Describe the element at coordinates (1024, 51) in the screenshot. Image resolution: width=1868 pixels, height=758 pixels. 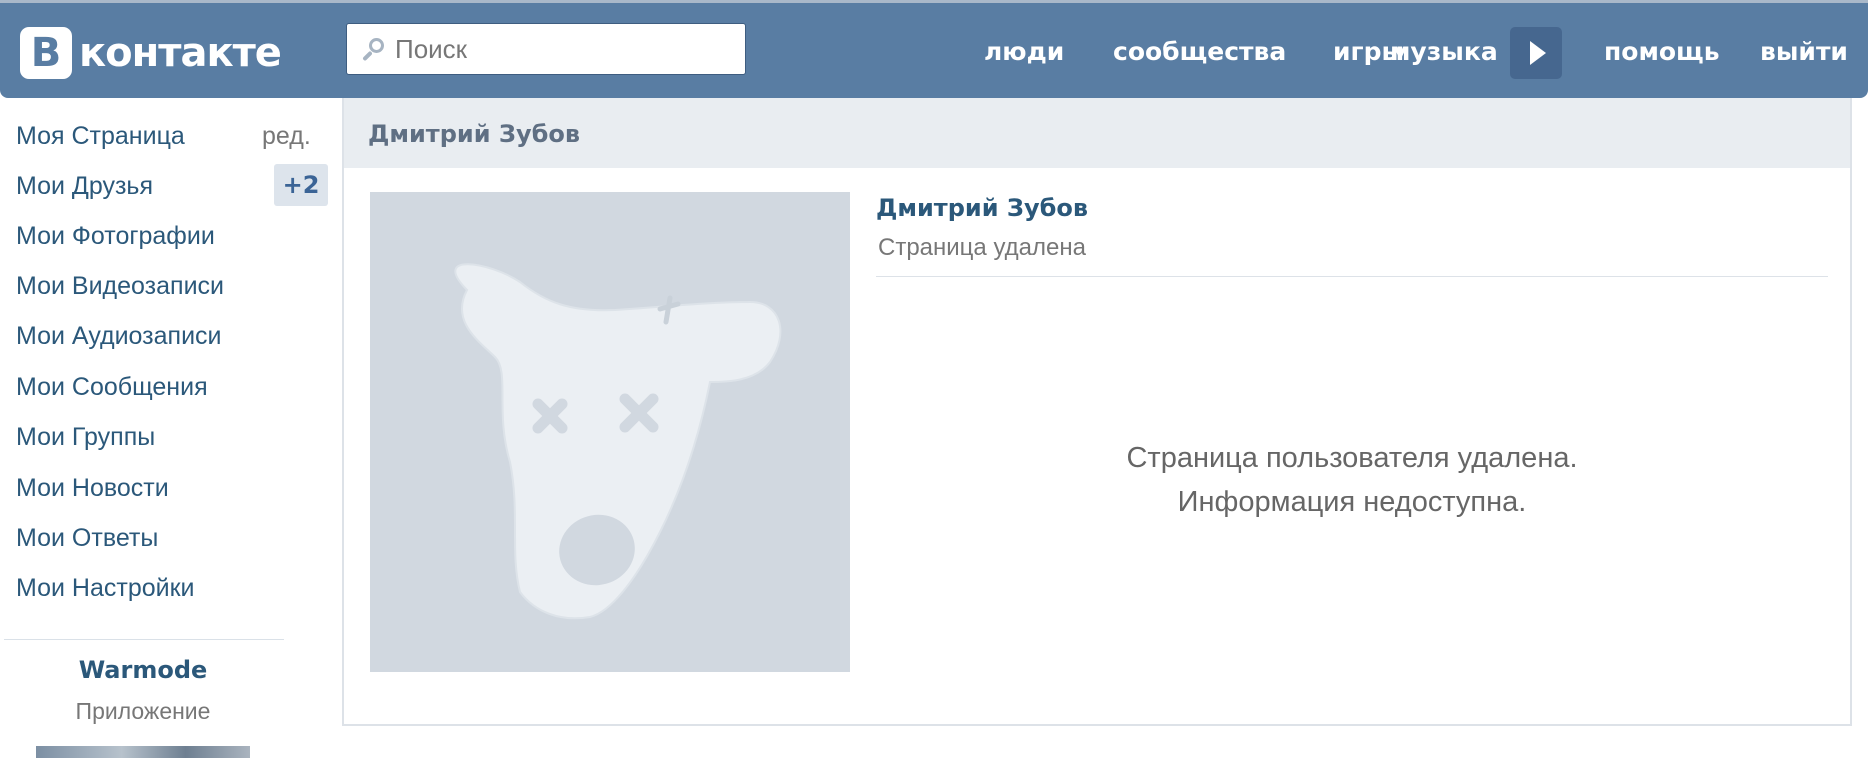
I see `nav-people: люди` at that location.